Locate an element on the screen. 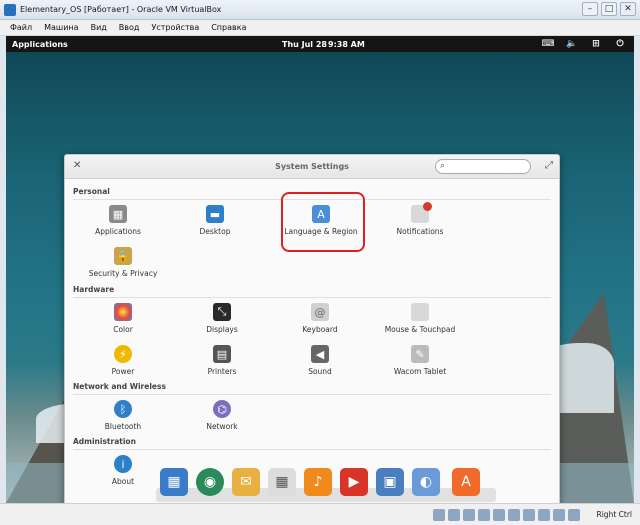  settings-item-network: ⌬ Network is located at coordinates (222, 415).